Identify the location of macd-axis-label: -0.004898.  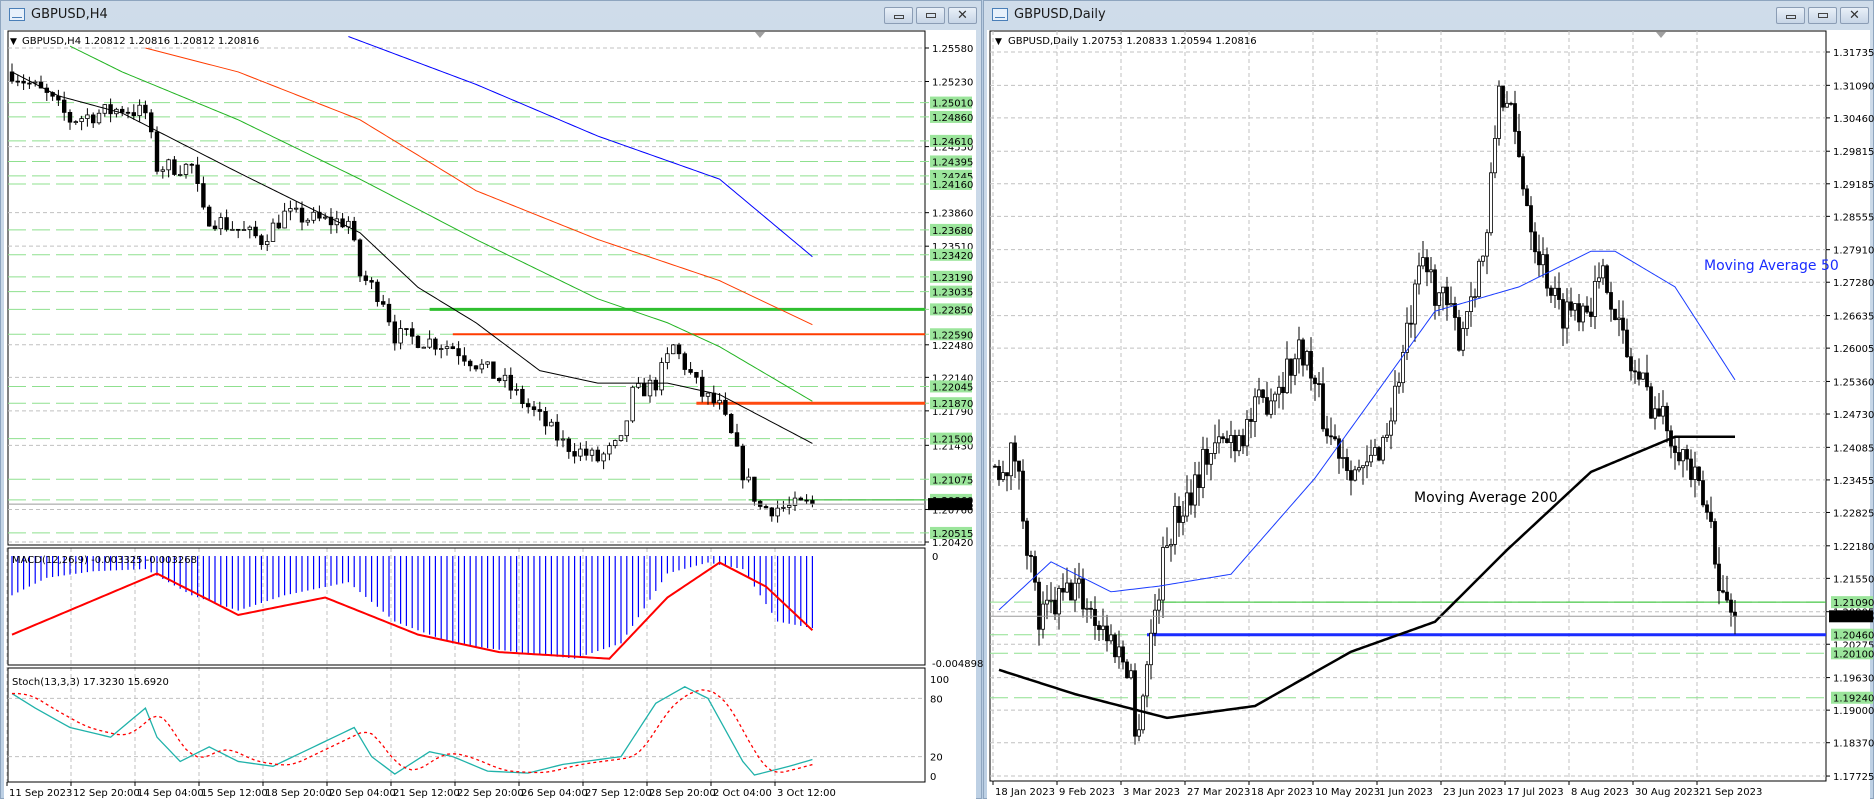
(957, 664).